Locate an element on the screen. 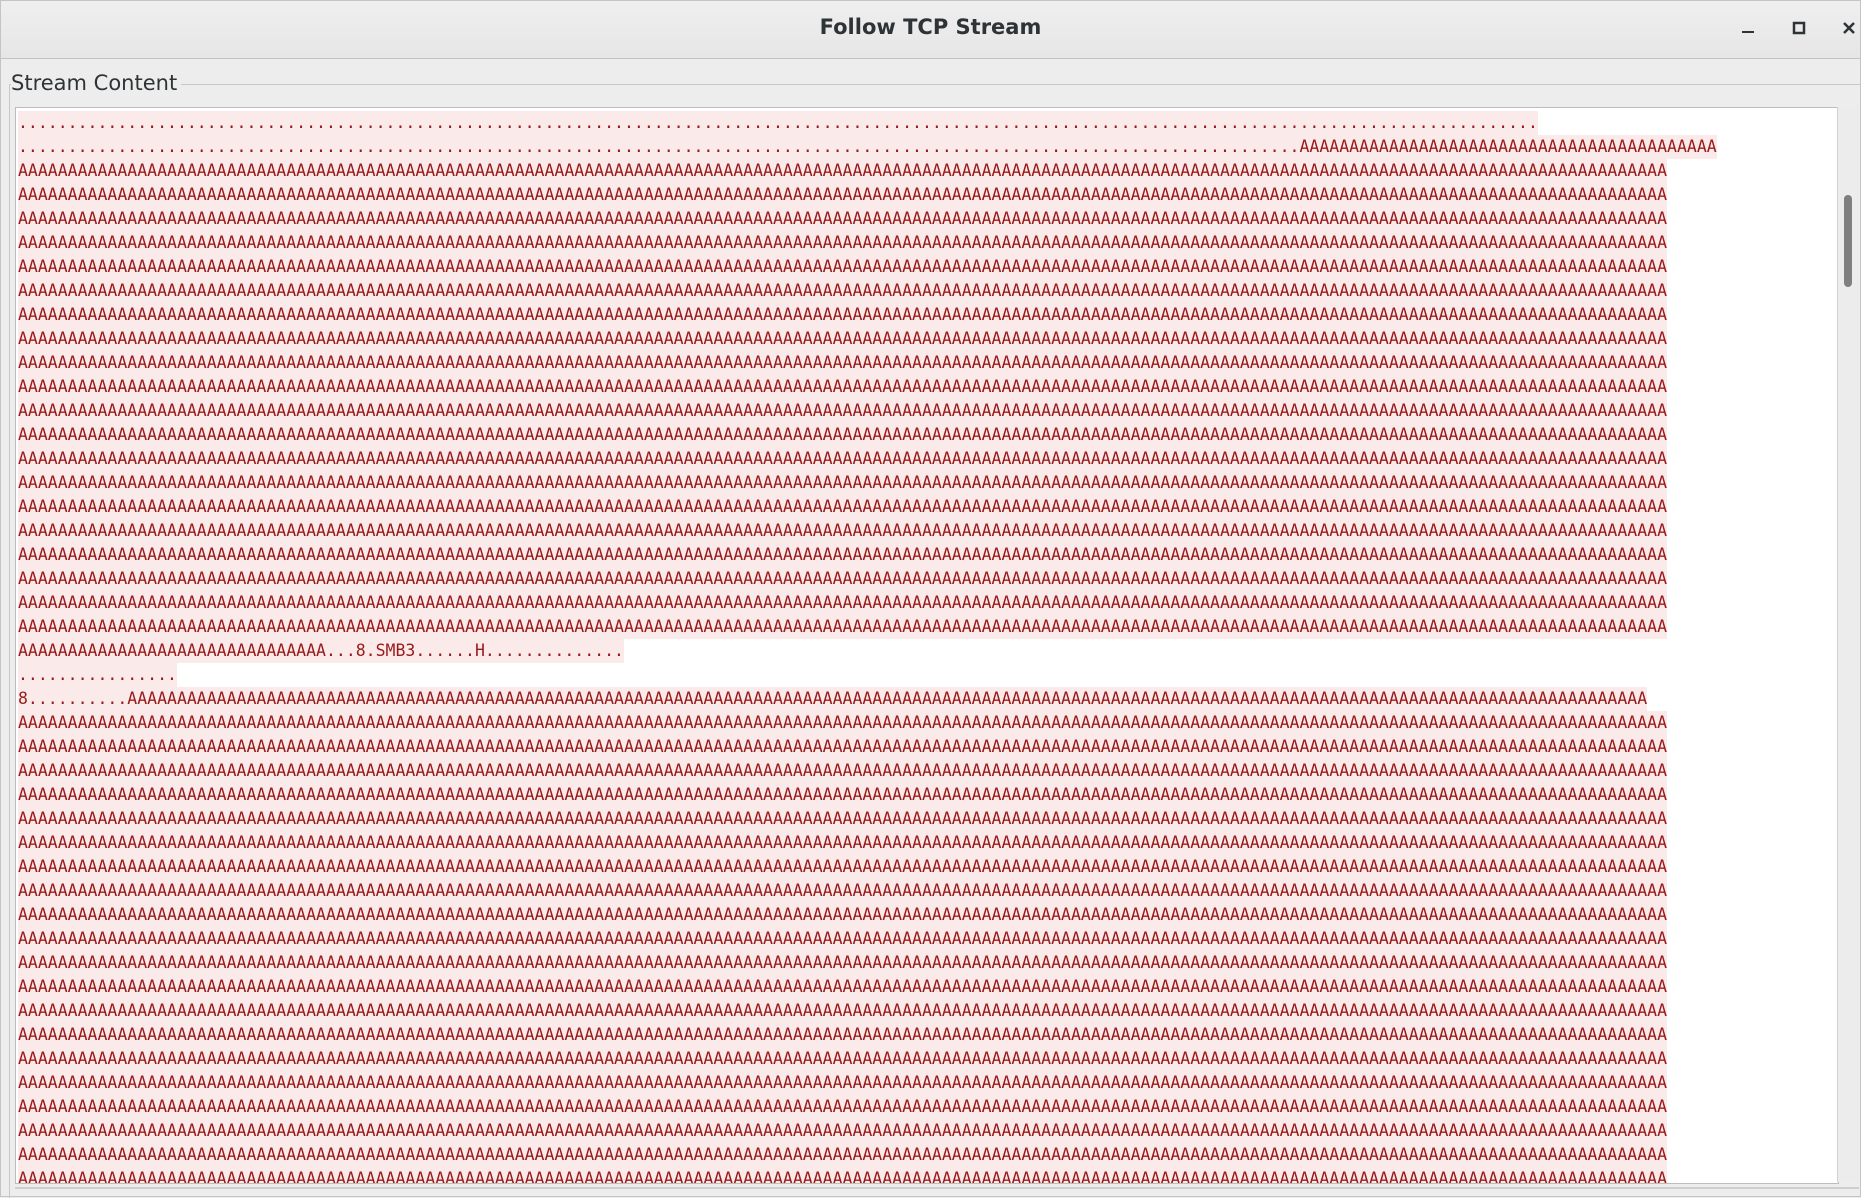 This screenshot has width=1861, height=1198. maximize-icon is located at coordinates (1799, 28).